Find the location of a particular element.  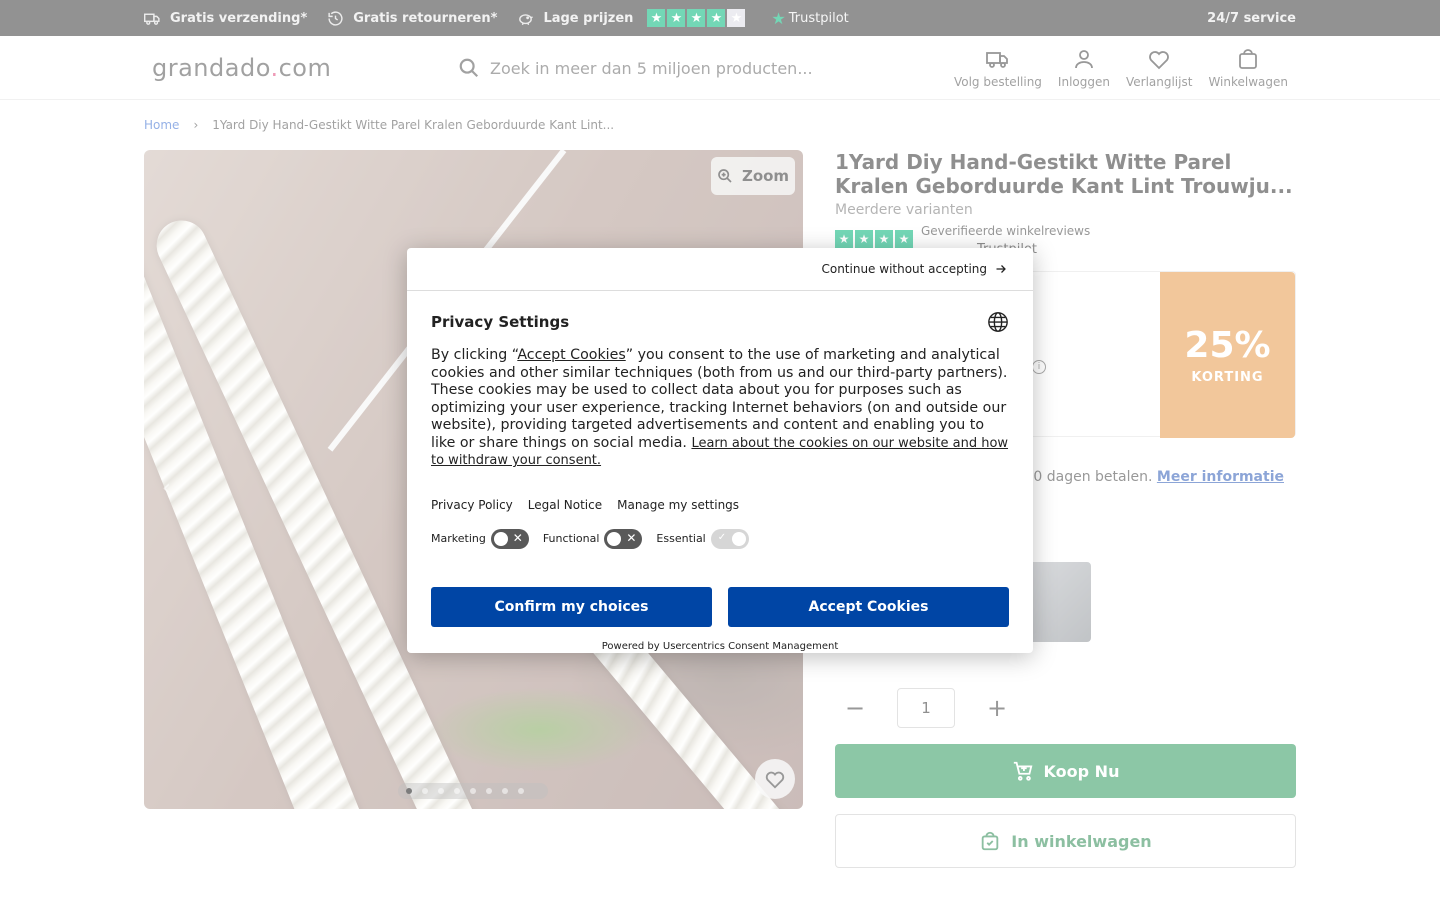

marketing-switch: ✕ is located at coordinates (509, 538).